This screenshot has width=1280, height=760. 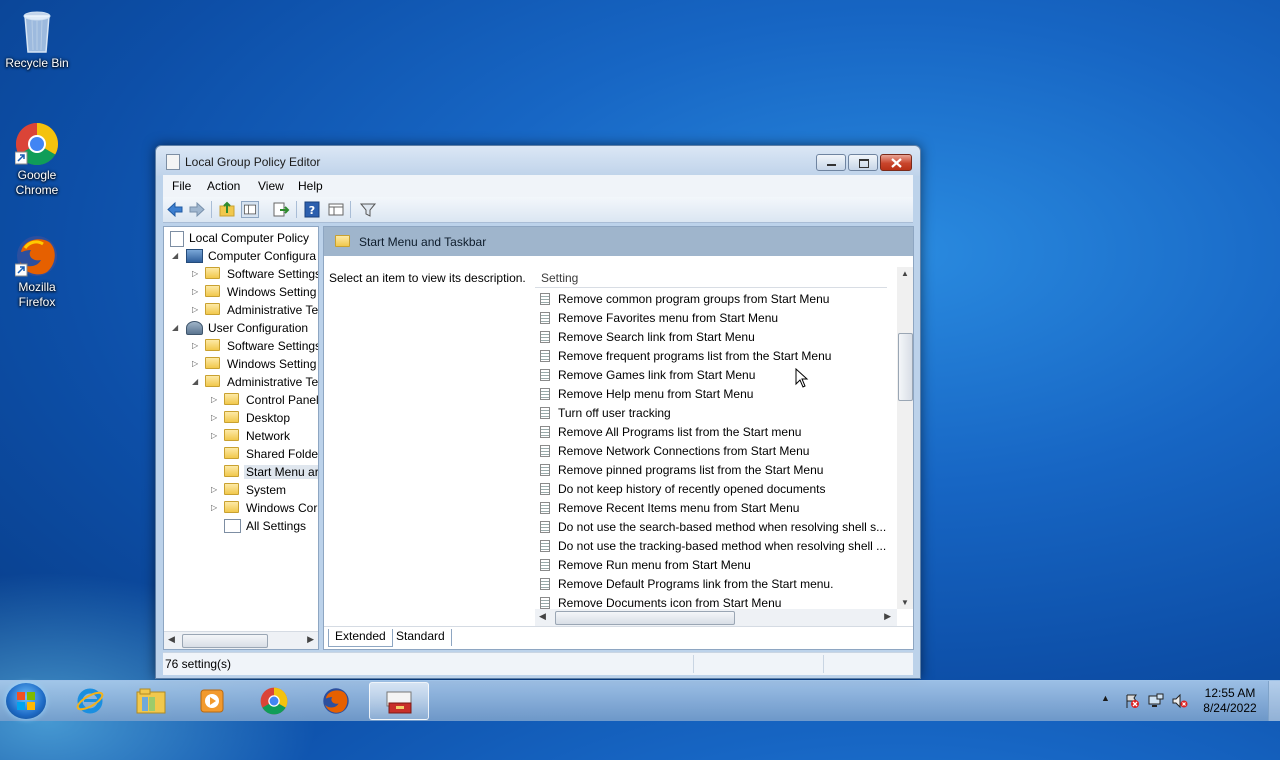 What do you see at coordinates (693, 664) in the screenshot?
I see `status-divider` at bounding box center [693, 664].